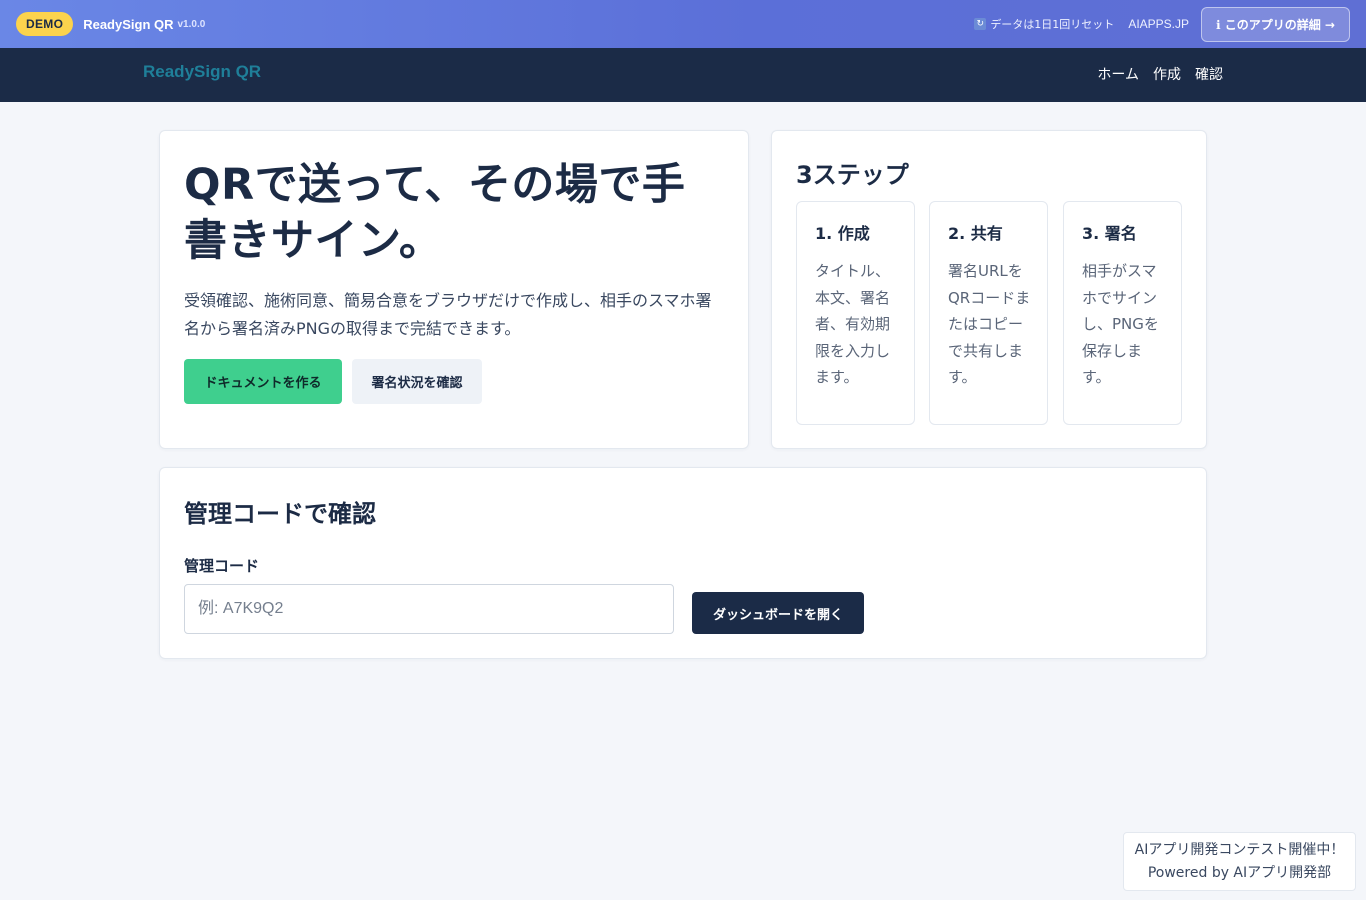 Image resolution: width=1366 pixels, height=900 pixels. What do you see at coordinates (435, 213) in the screenshot?
I see `hero-title: QRで送って、その場で手書きサイン。` at bounding box center [435, 213].